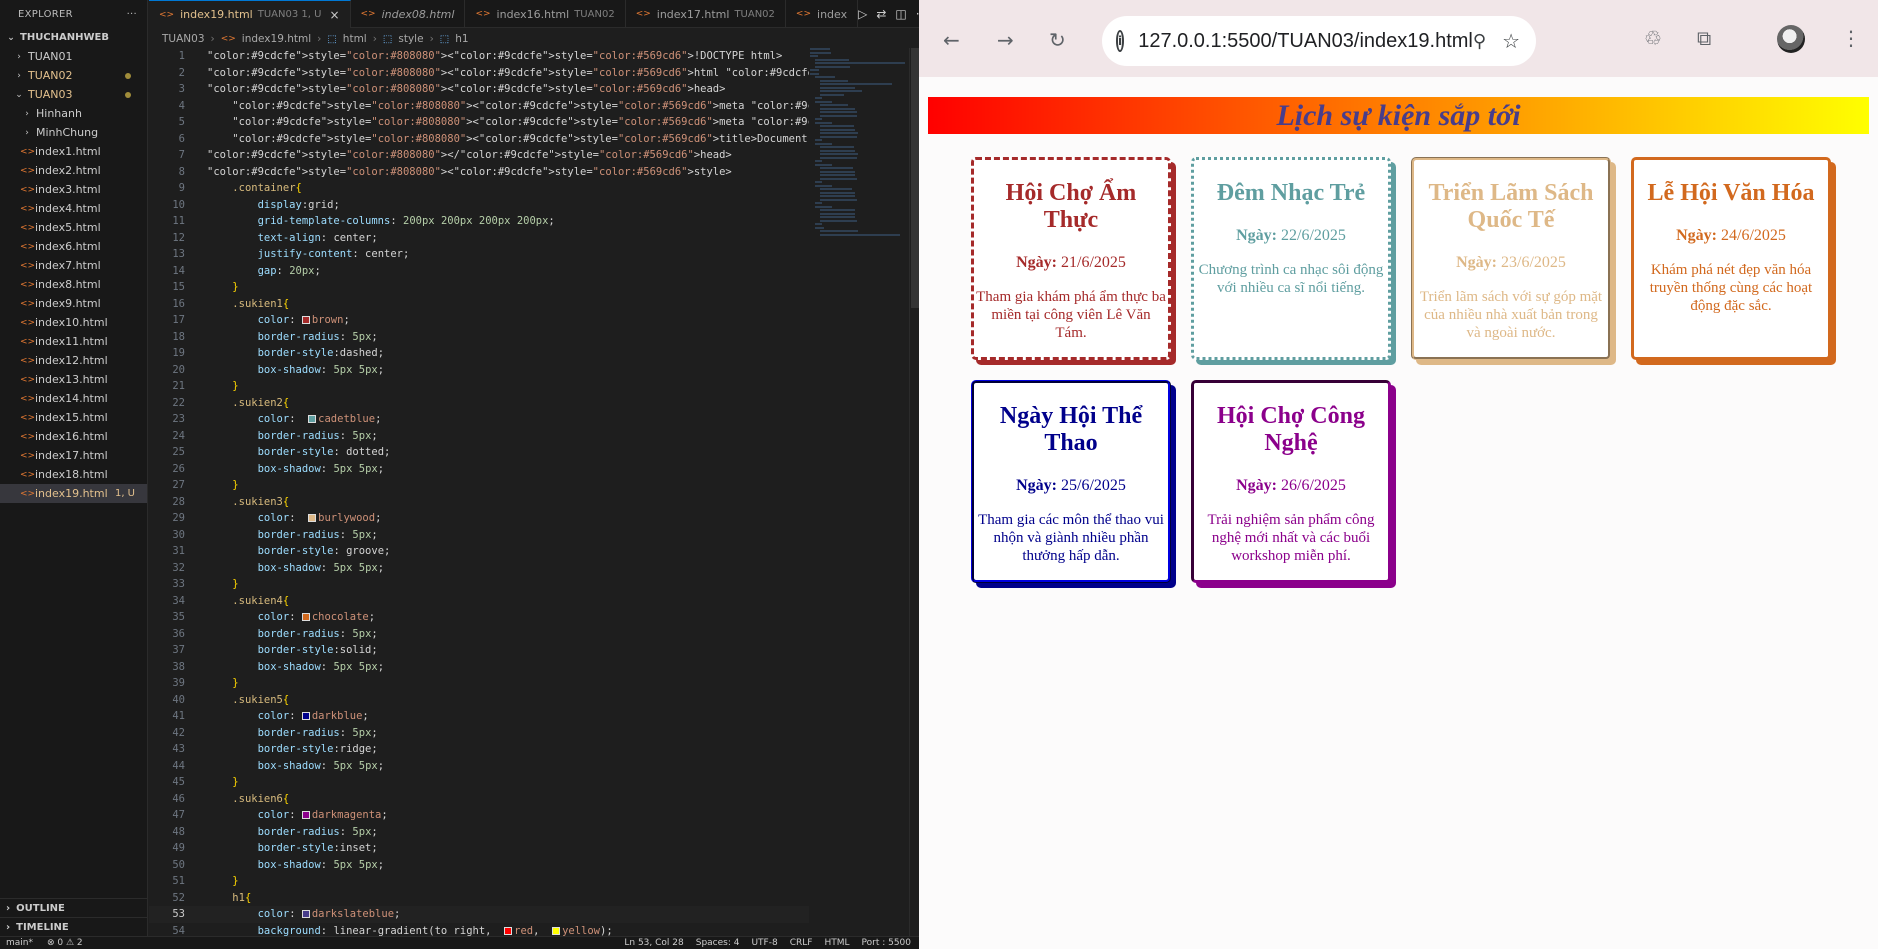 This screenshot has height=949, width=1878. I want to click on breadcrumb-item: TUAN03, so click(183, 39).